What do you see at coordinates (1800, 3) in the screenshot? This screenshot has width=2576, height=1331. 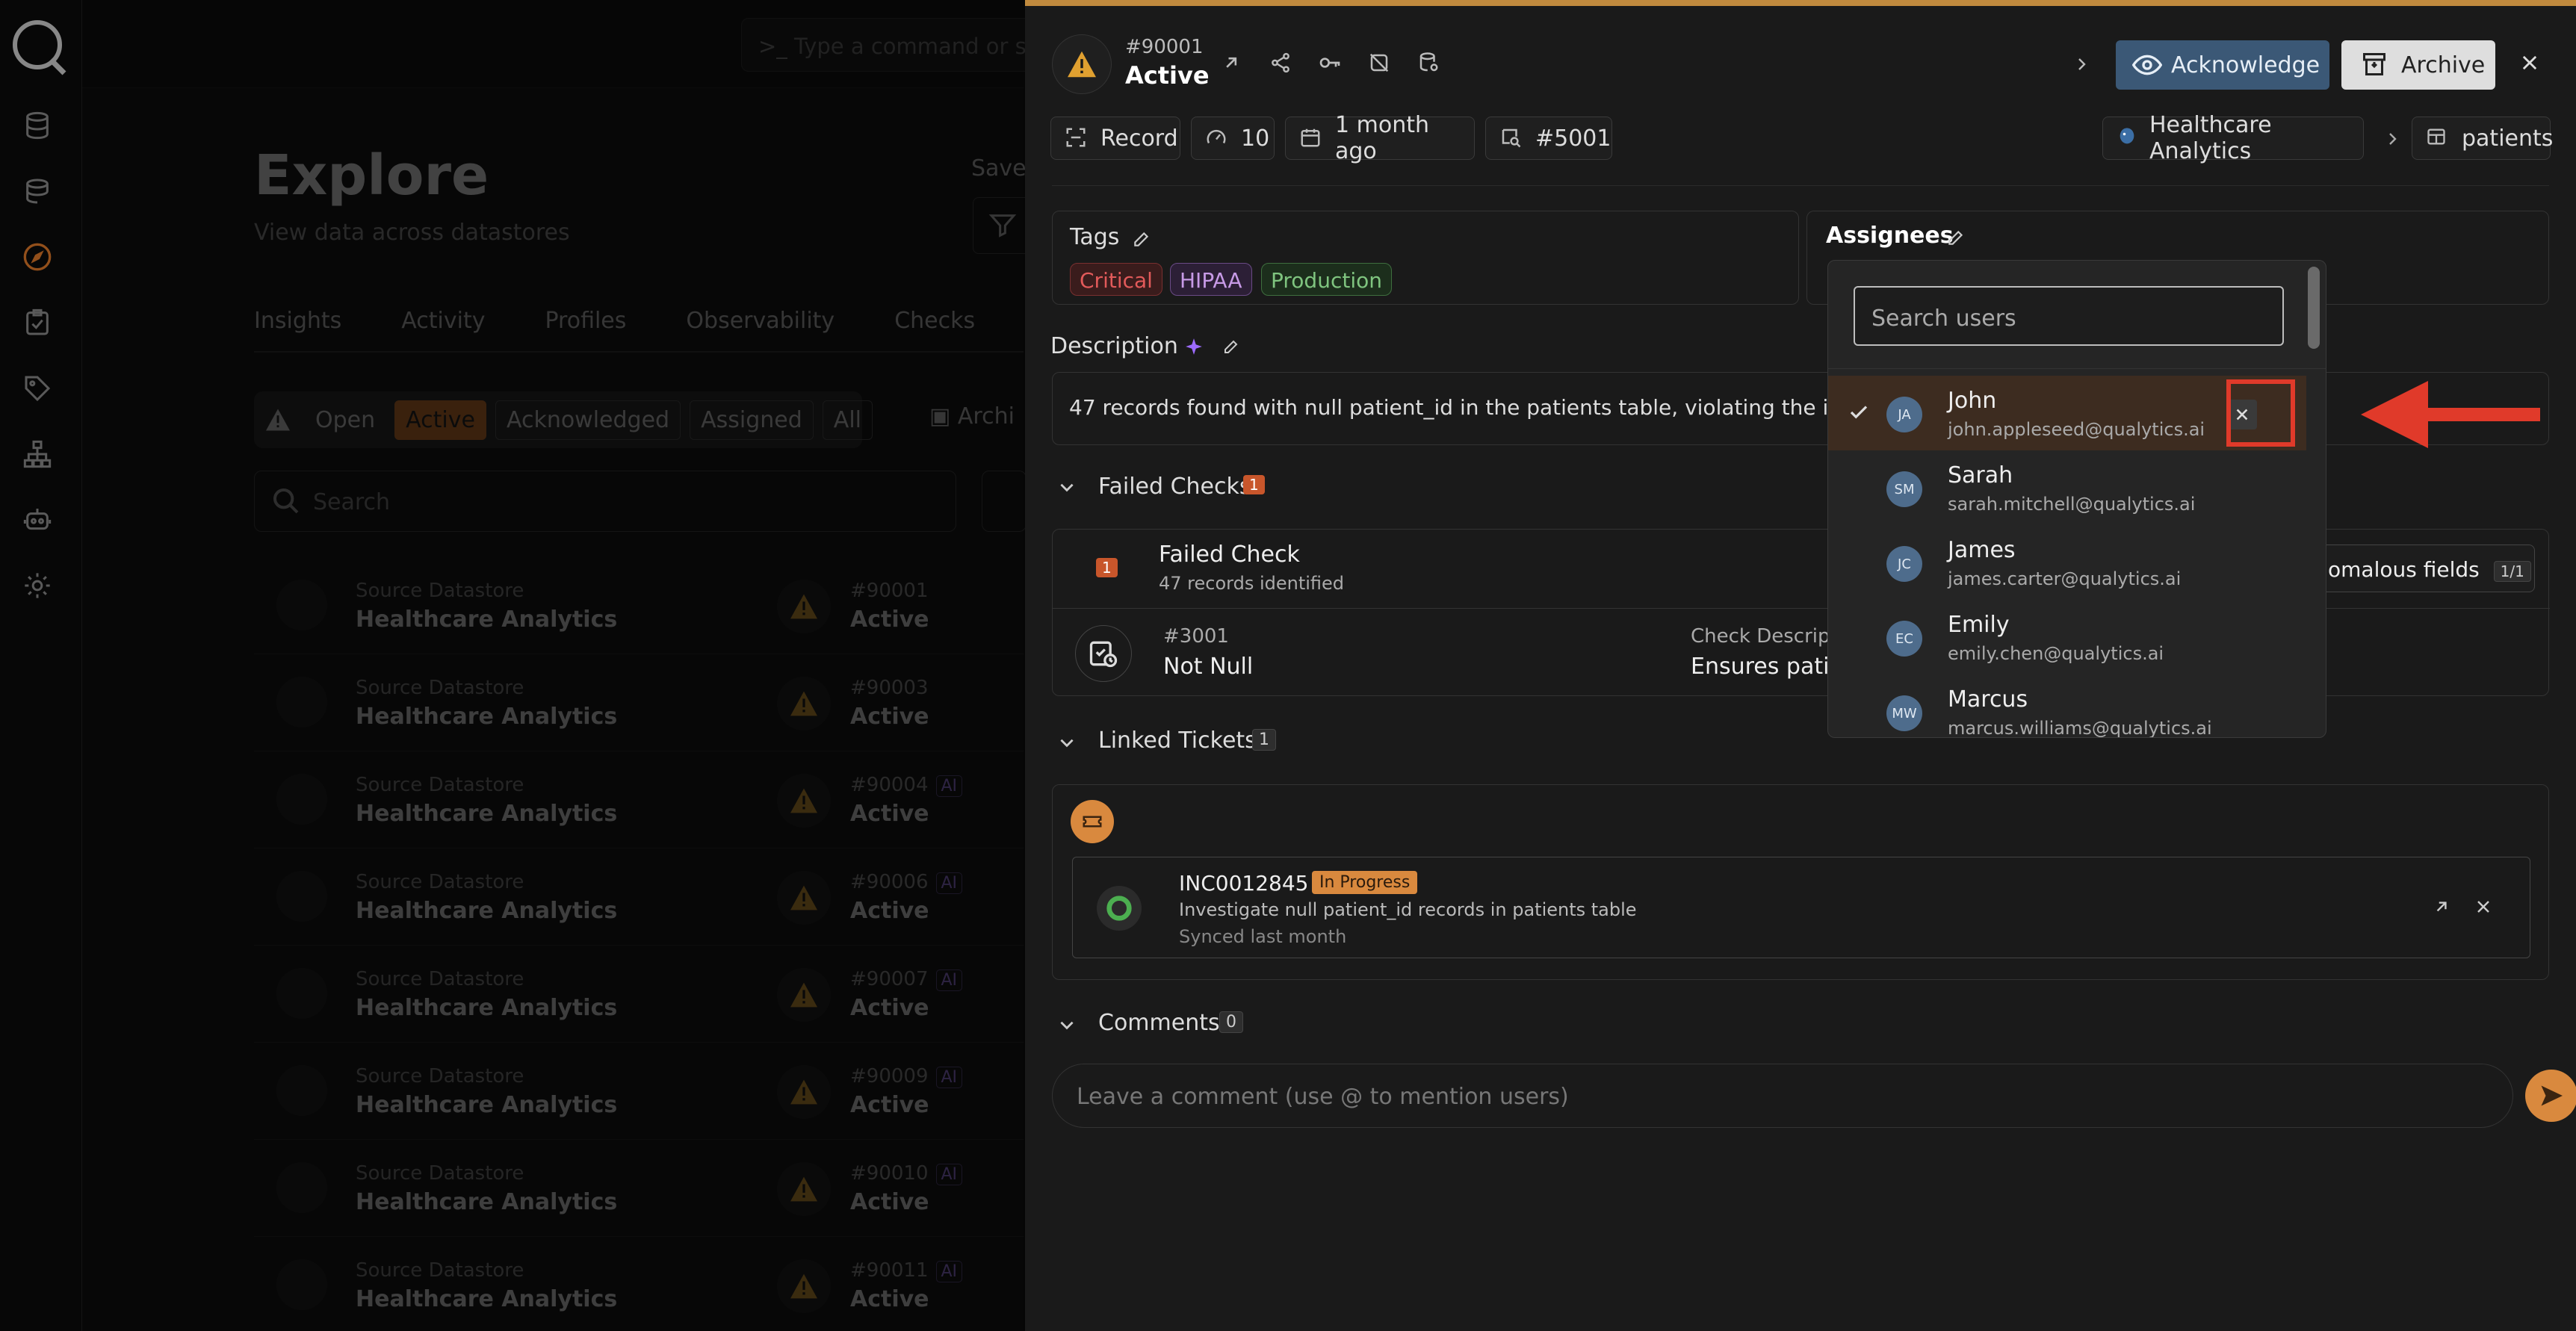 I see `panel-accent-bar` at bounding box center [1800, 3].